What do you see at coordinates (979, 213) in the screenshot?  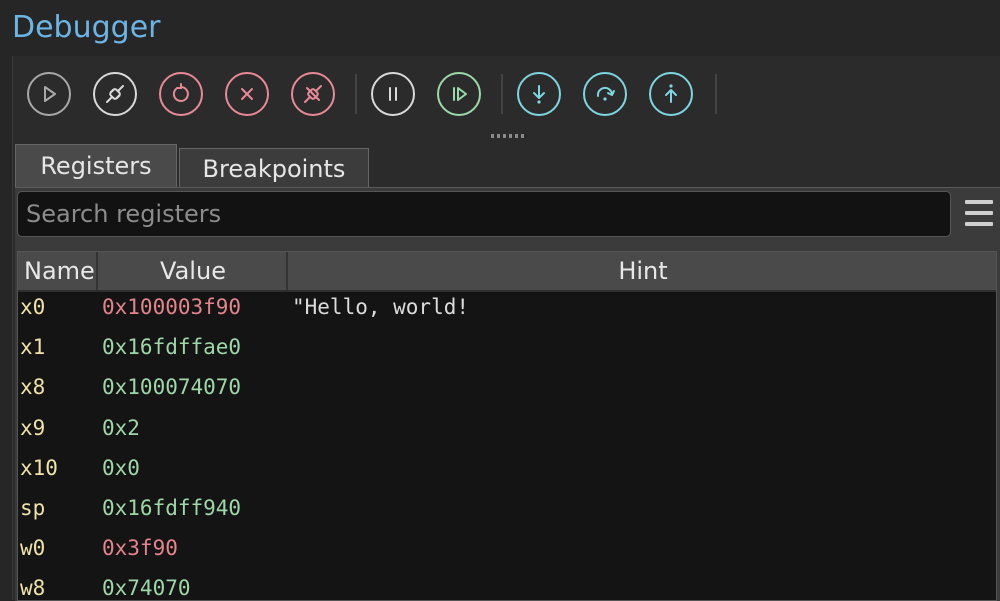 I see `hamburger-menu-icon` at bounding box center [979, 213].